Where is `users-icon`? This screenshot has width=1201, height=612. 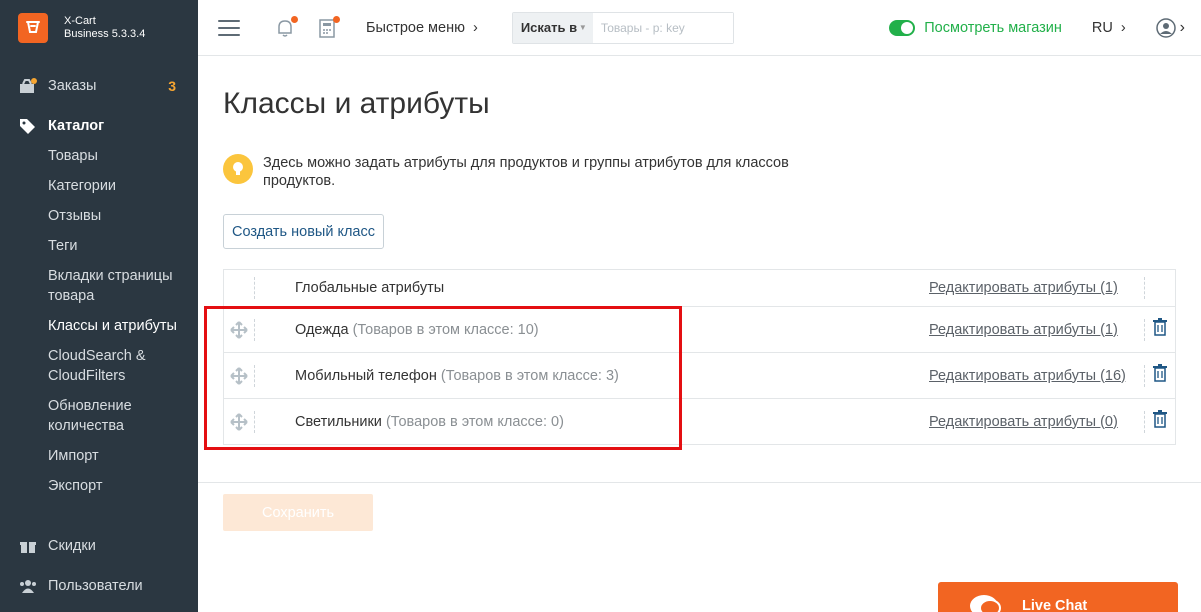 users-icon is located at coordinates (28, 586).